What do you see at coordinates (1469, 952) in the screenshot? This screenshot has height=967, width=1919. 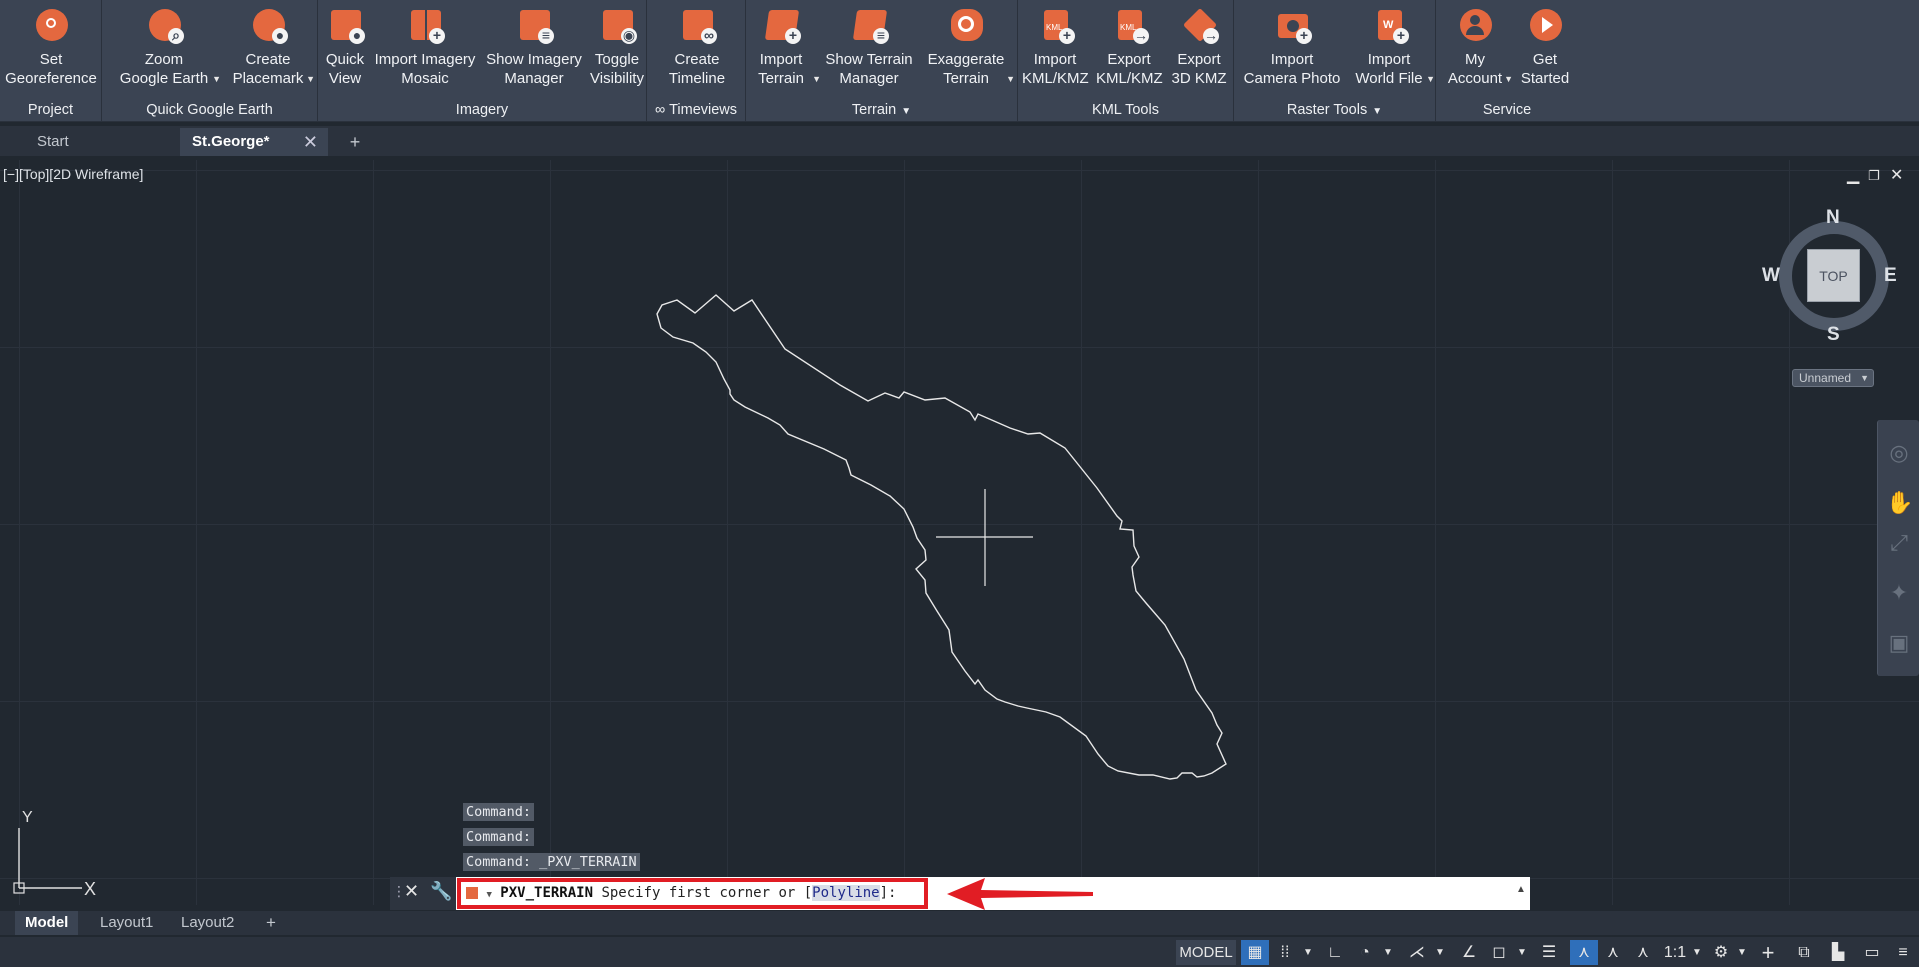 I see `object-snap-tracking-icon: ∠` at bounding box center [1469, 952].